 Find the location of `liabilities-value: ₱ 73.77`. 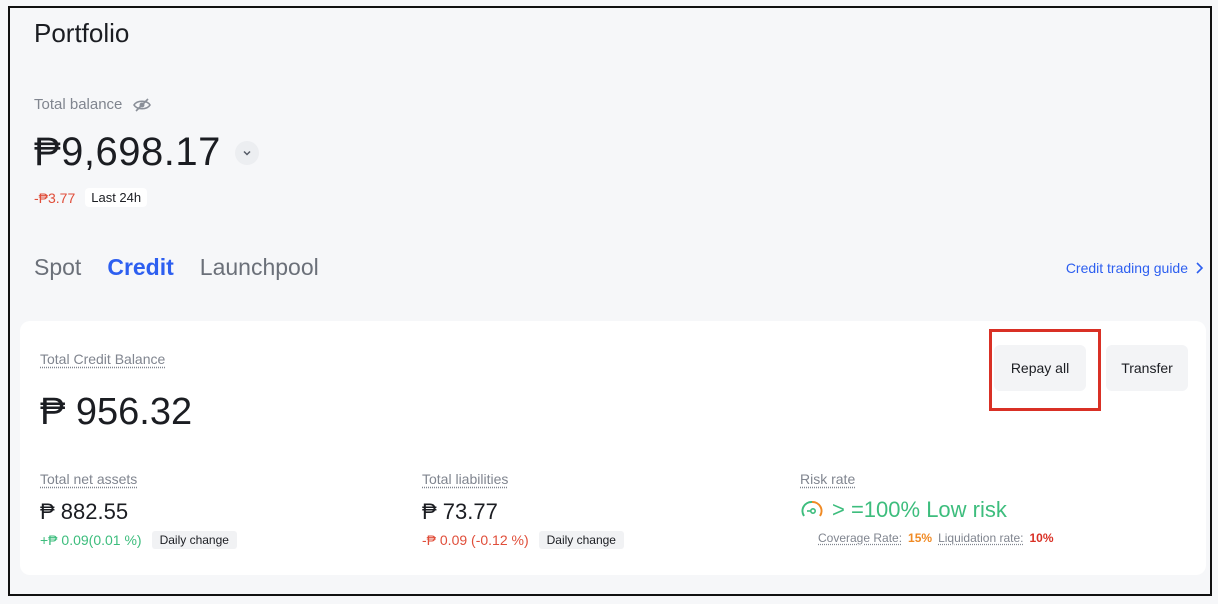

liabilities-value: ₱ 73.77 is located at coordinates (460, 511).